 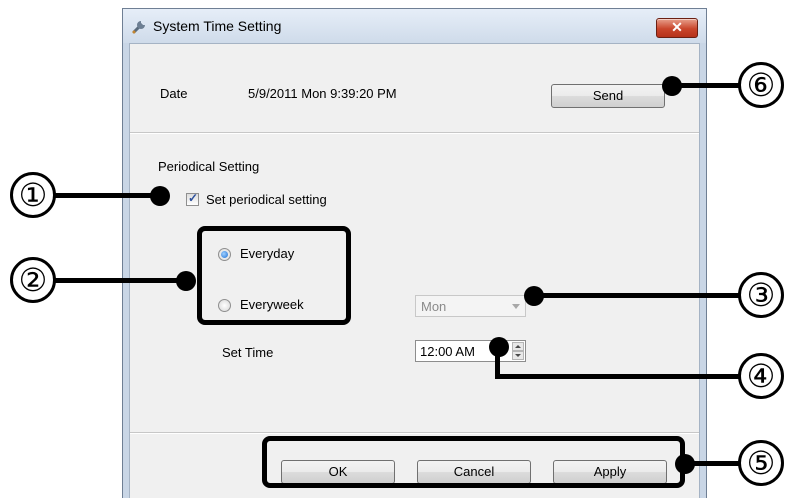 I want to click on leader-line-4b, so click(x=617, y=376).